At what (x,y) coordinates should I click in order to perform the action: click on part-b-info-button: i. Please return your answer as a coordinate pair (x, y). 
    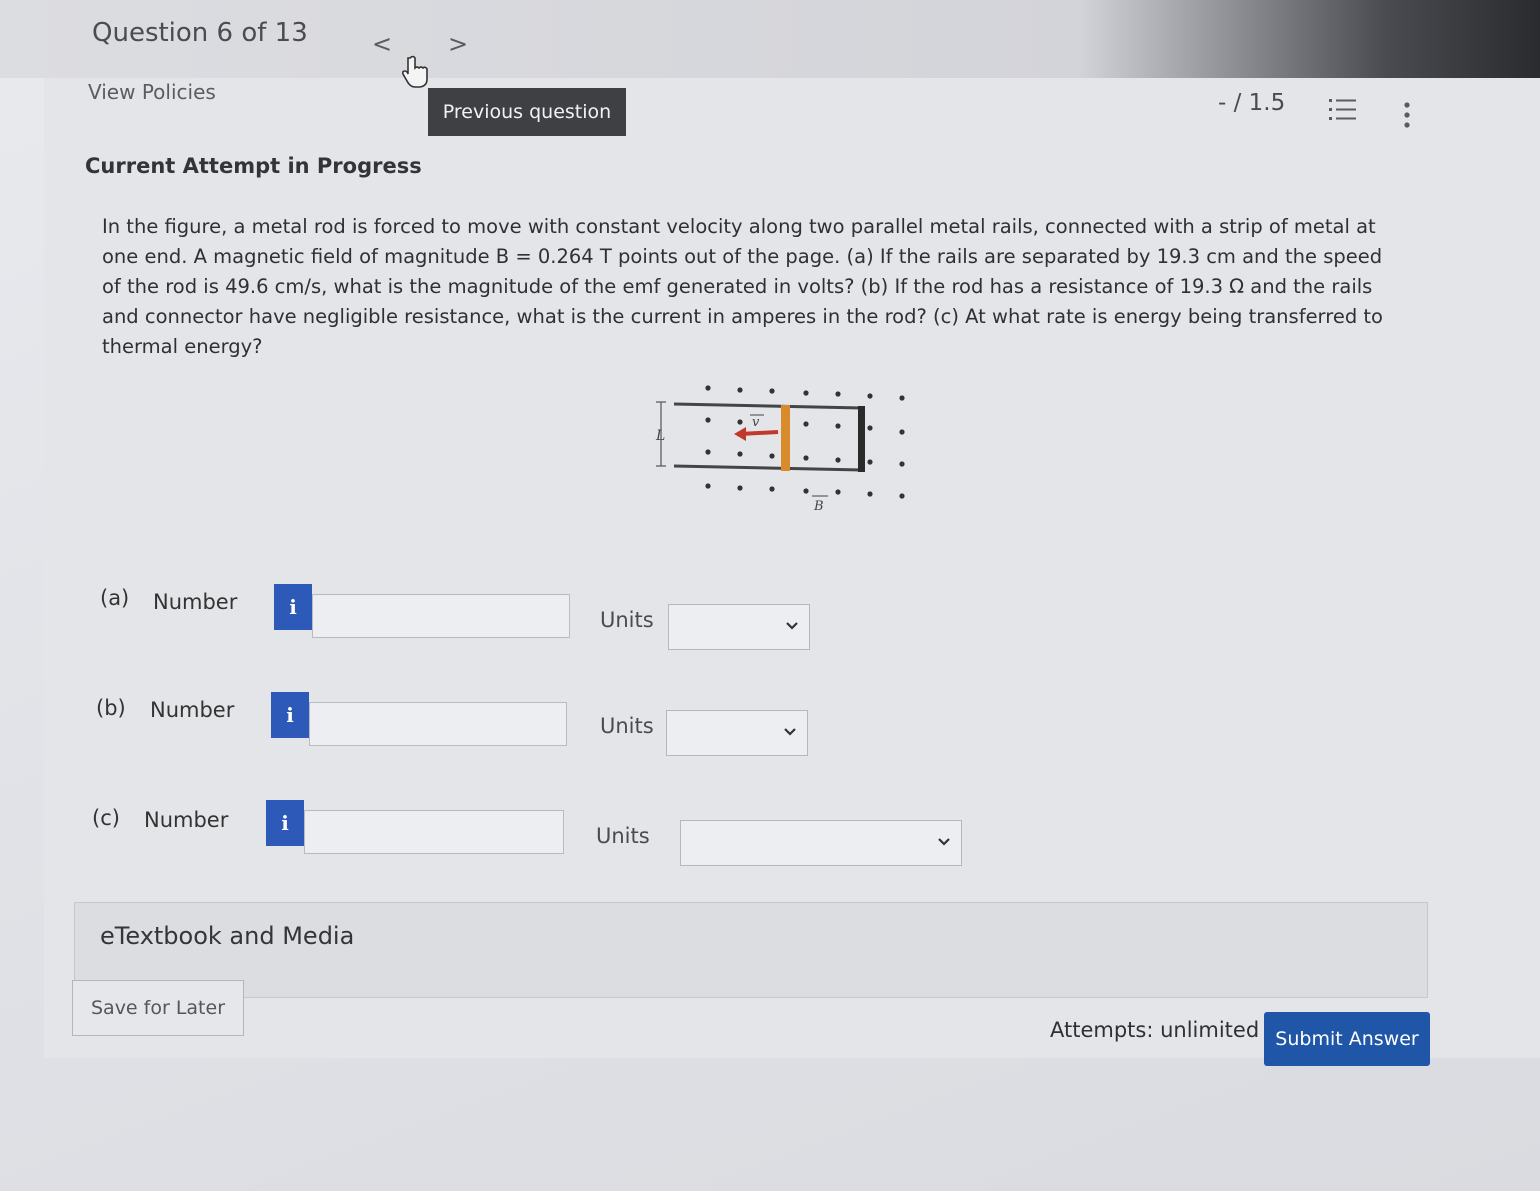
    Looking at the image, I should click on (290, 715).